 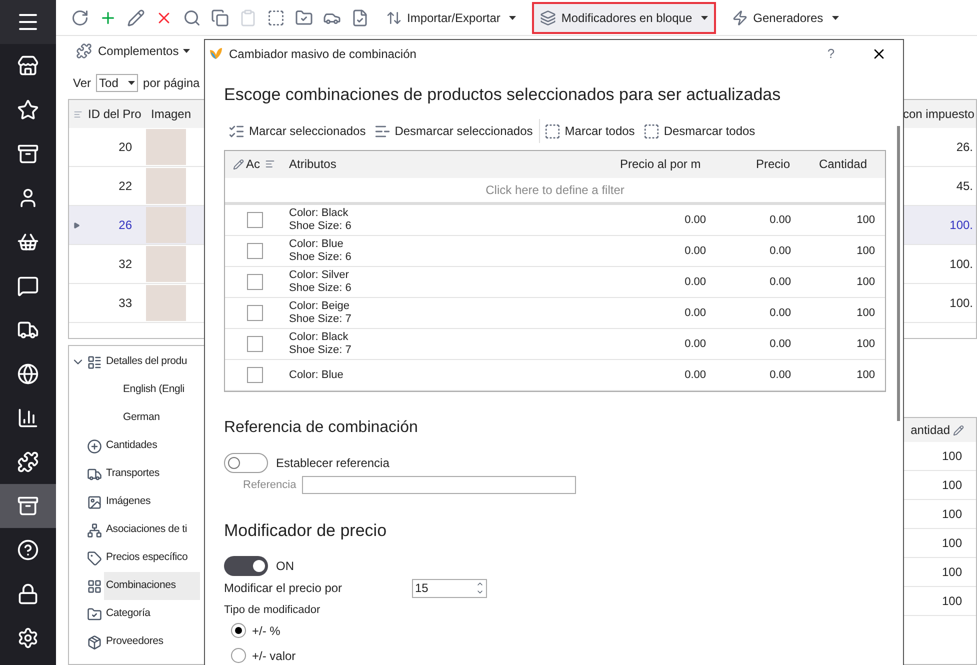 What do you see at coordinates (28, 242) in the screenshot?
I see `basket-icon` at bounding box center [28, 242].